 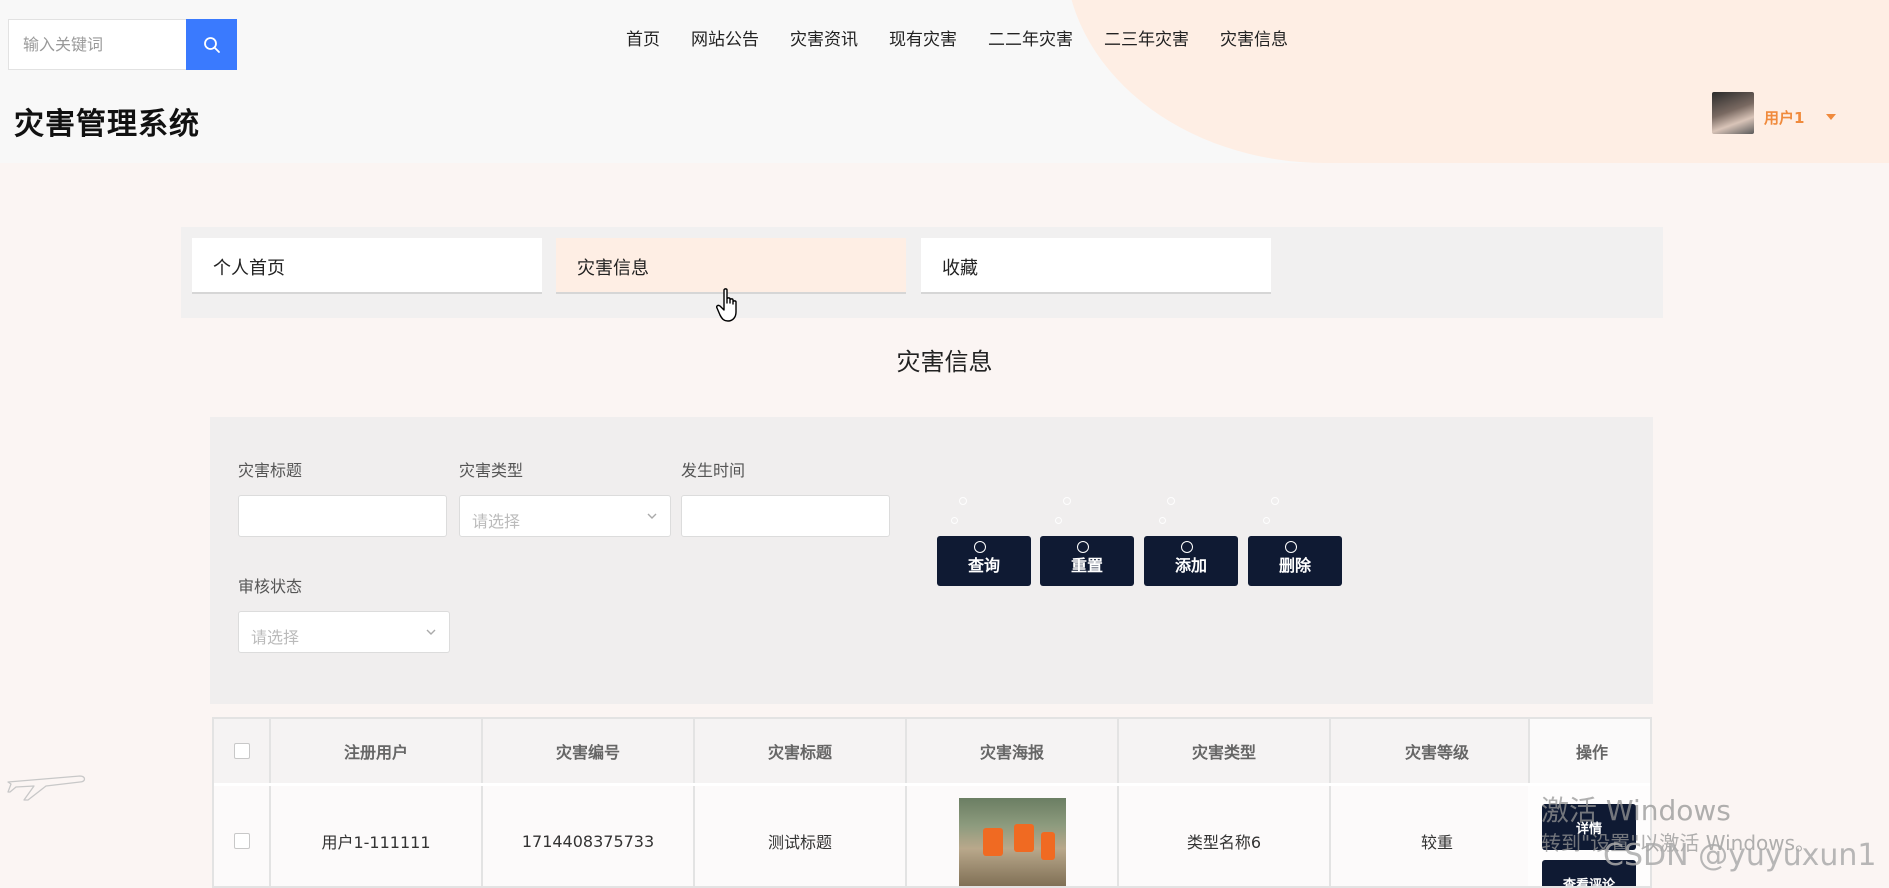 I want to click on col-operation: 操作, so click(x=1589, y=751).